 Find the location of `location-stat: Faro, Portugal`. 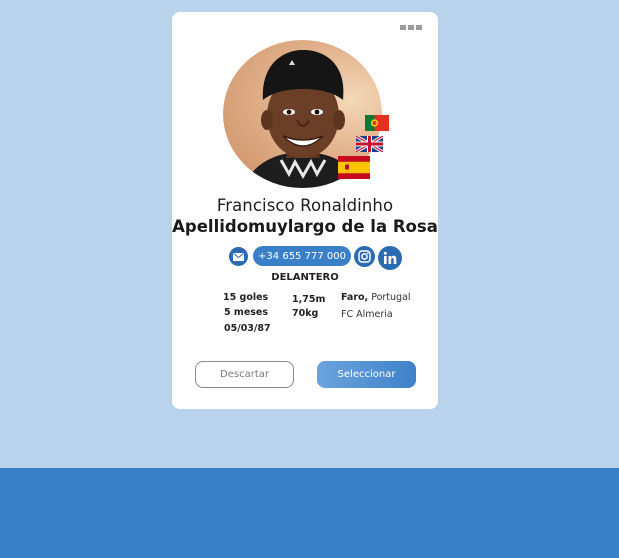

location-stat: Faro, Portugal is located at coordinates (376, 297).